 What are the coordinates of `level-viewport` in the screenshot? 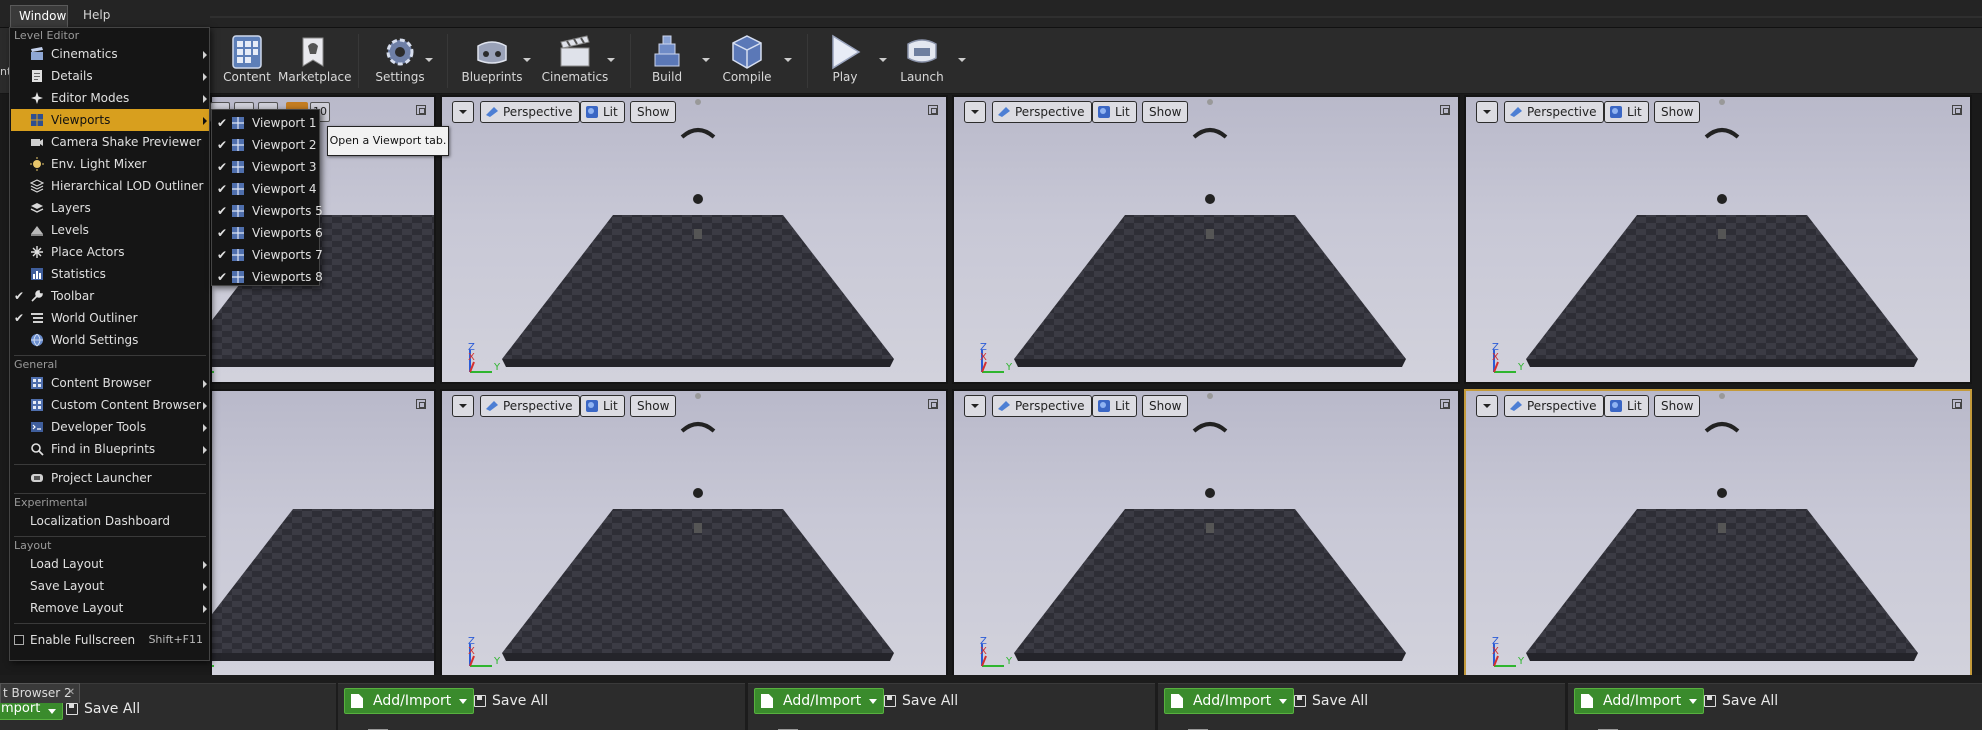 It's located at (323, 533).